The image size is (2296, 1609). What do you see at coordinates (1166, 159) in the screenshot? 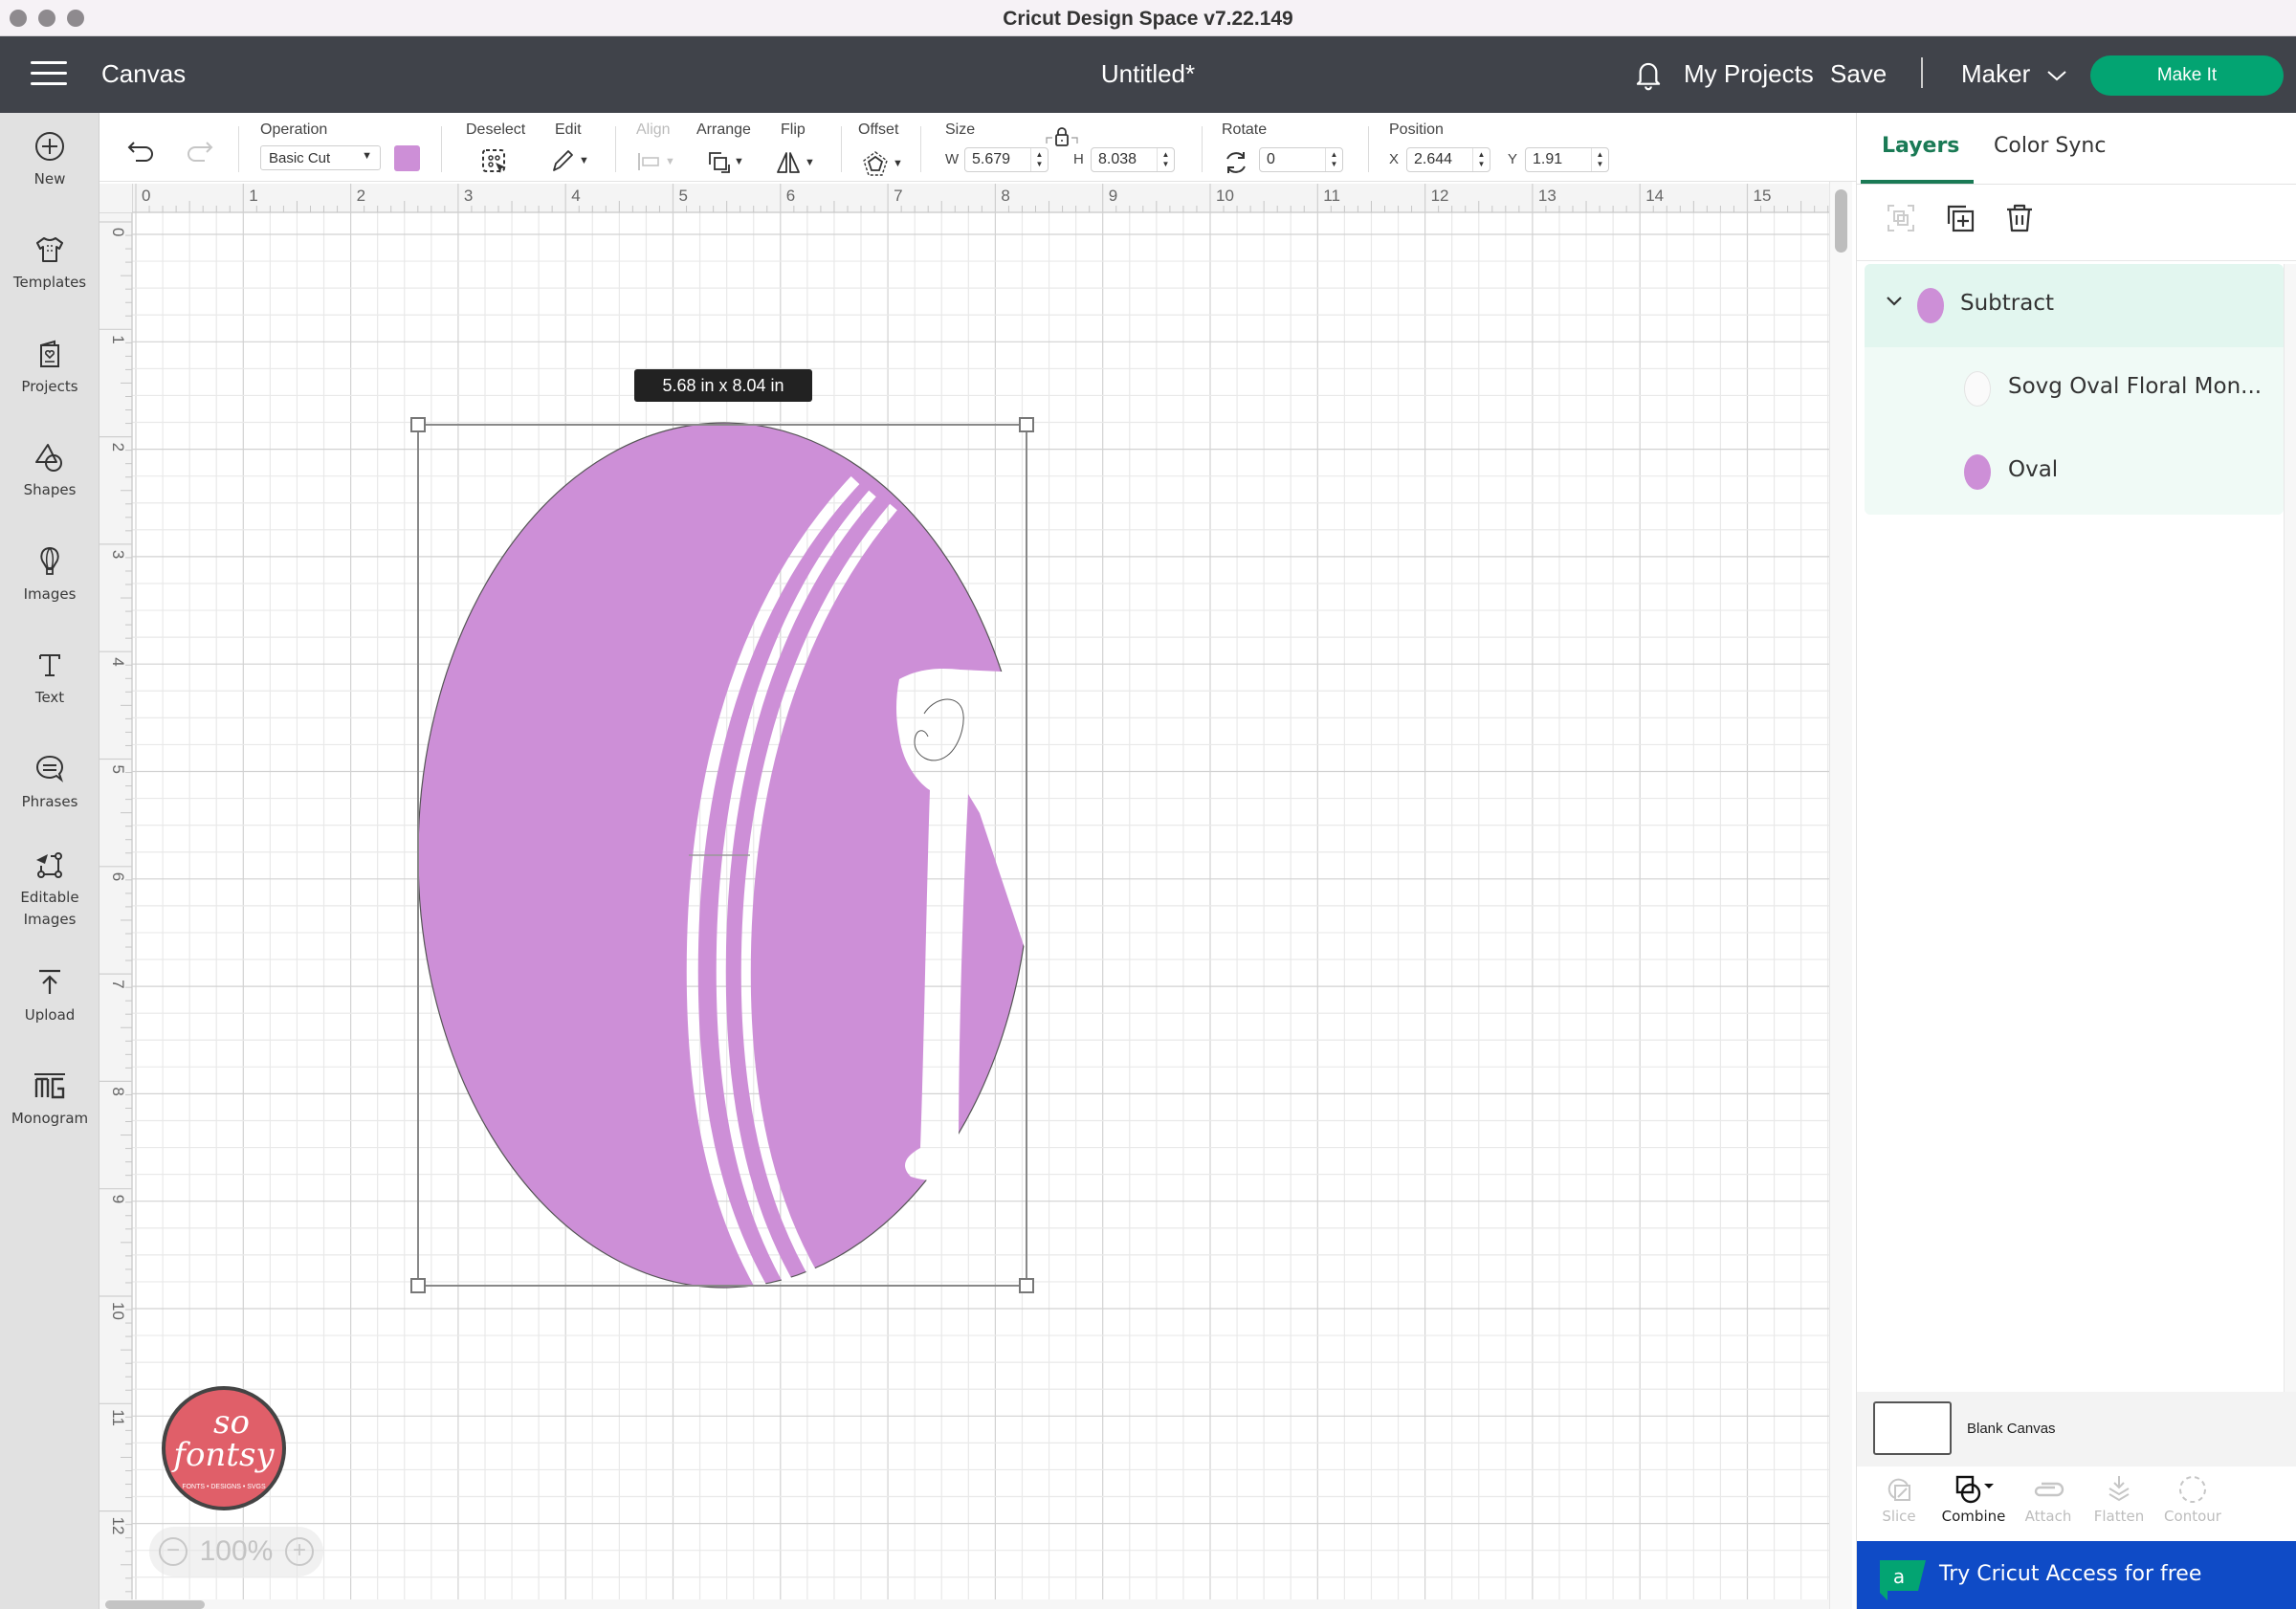
I see `height-stepper: ▲ ▼` at bounding box center [1166, 159].